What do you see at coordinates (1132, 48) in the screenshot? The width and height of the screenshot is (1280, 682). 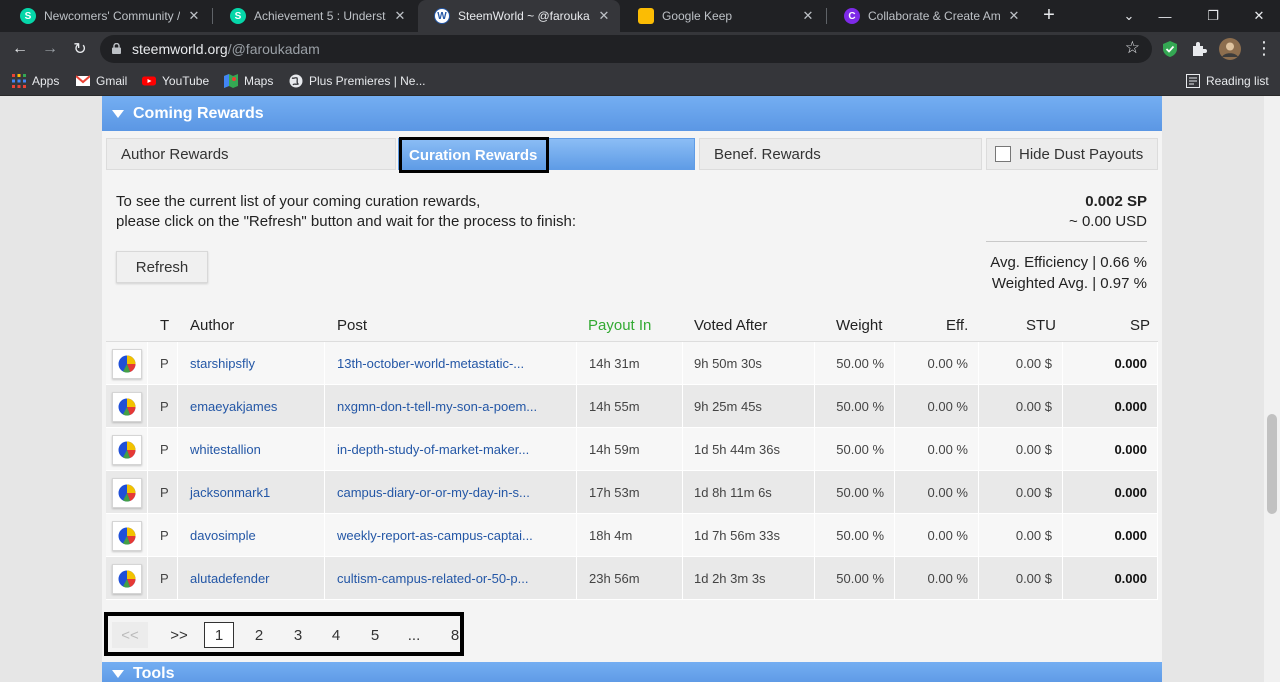 I see `bookmark-star-icon: ☆` at bounding box center [1132, 48].